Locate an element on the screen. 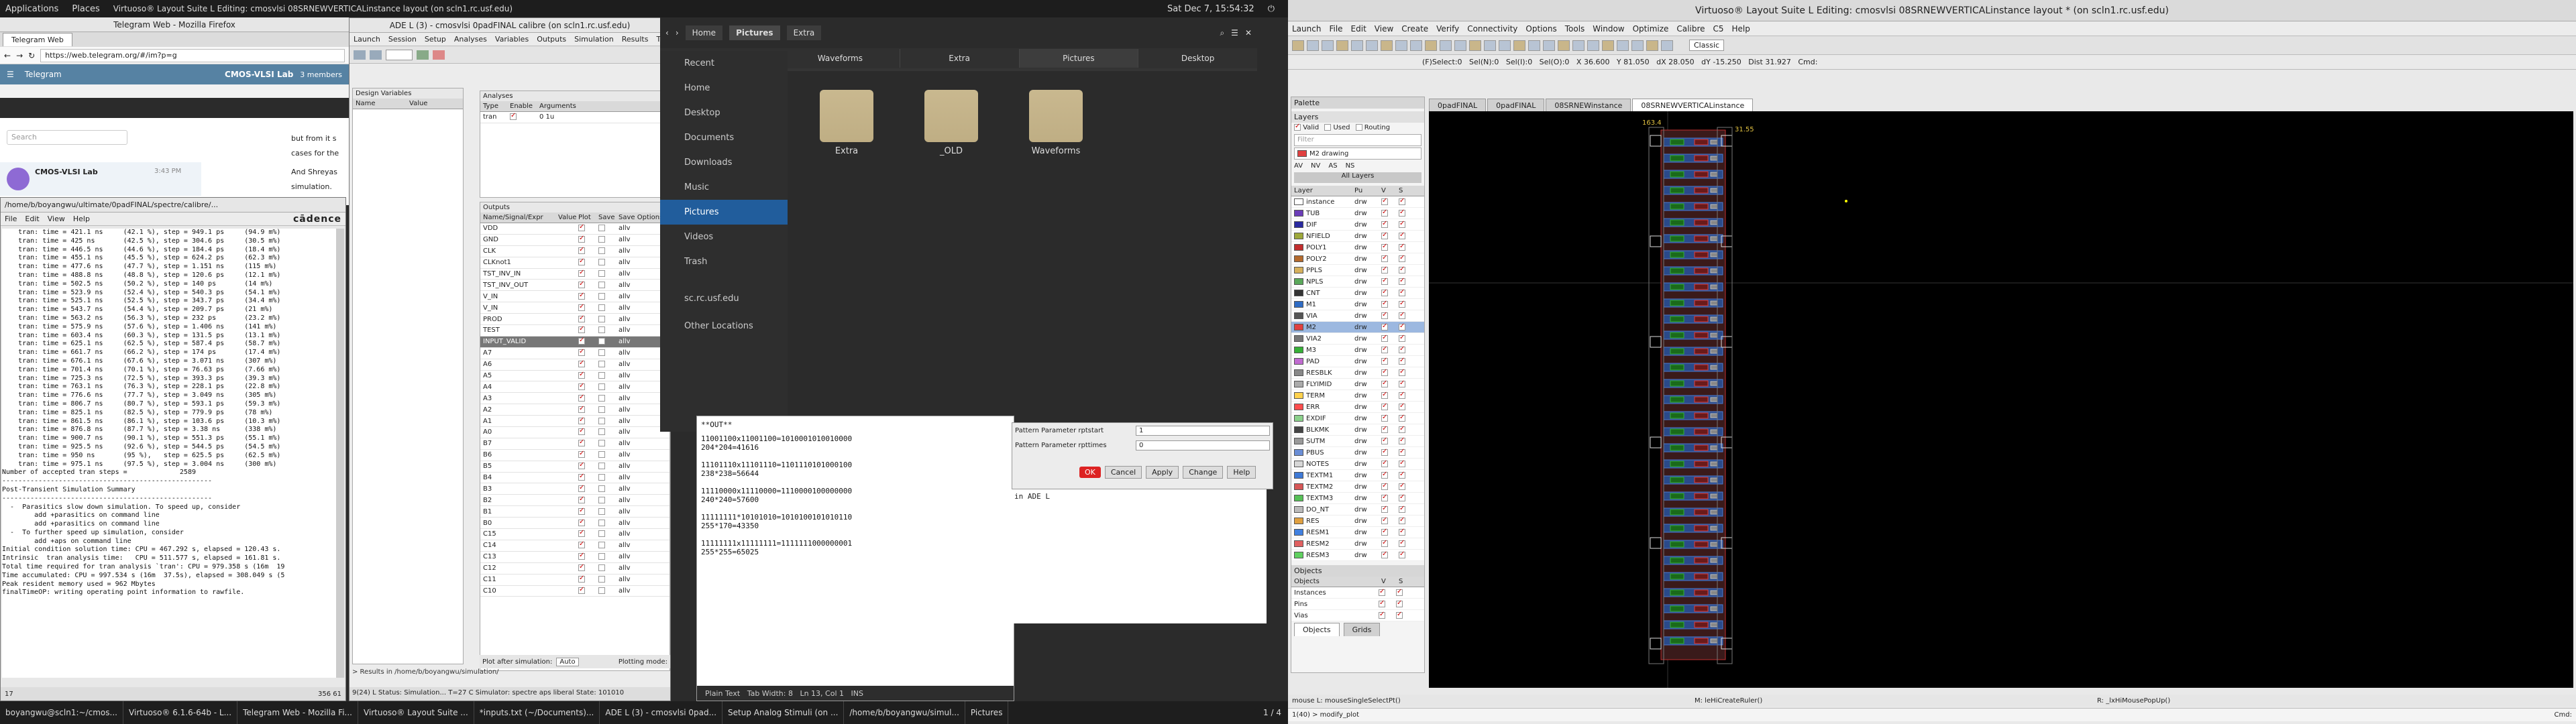  clock: Sat Dec 7, 15:54:32 is located at coordinates (1210, 9).